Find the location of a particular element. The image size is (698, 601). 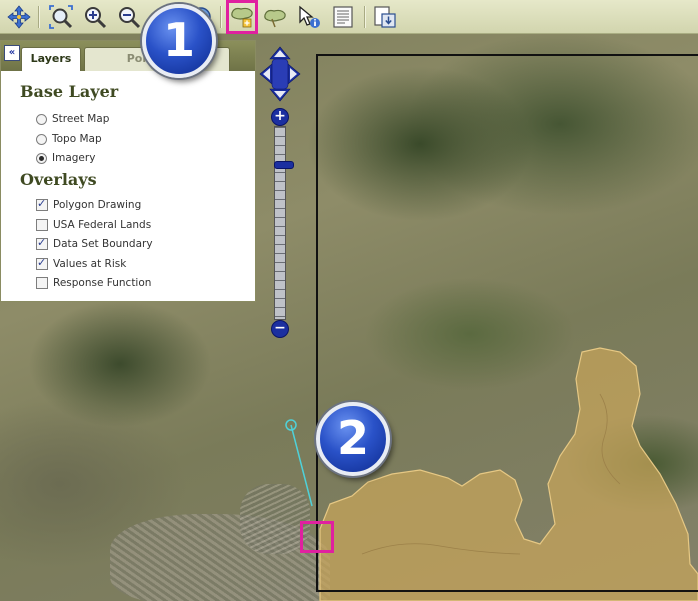

option-label: Values at Risk is located at coordinates (90, 264).